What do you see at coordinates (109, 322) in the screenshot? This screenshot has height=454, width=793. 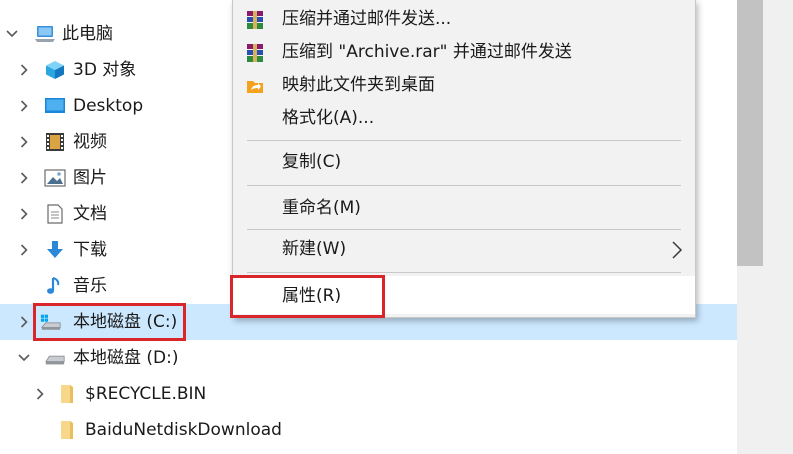 I see `highlight-box-drive-c` at bounding box center [109, 322].